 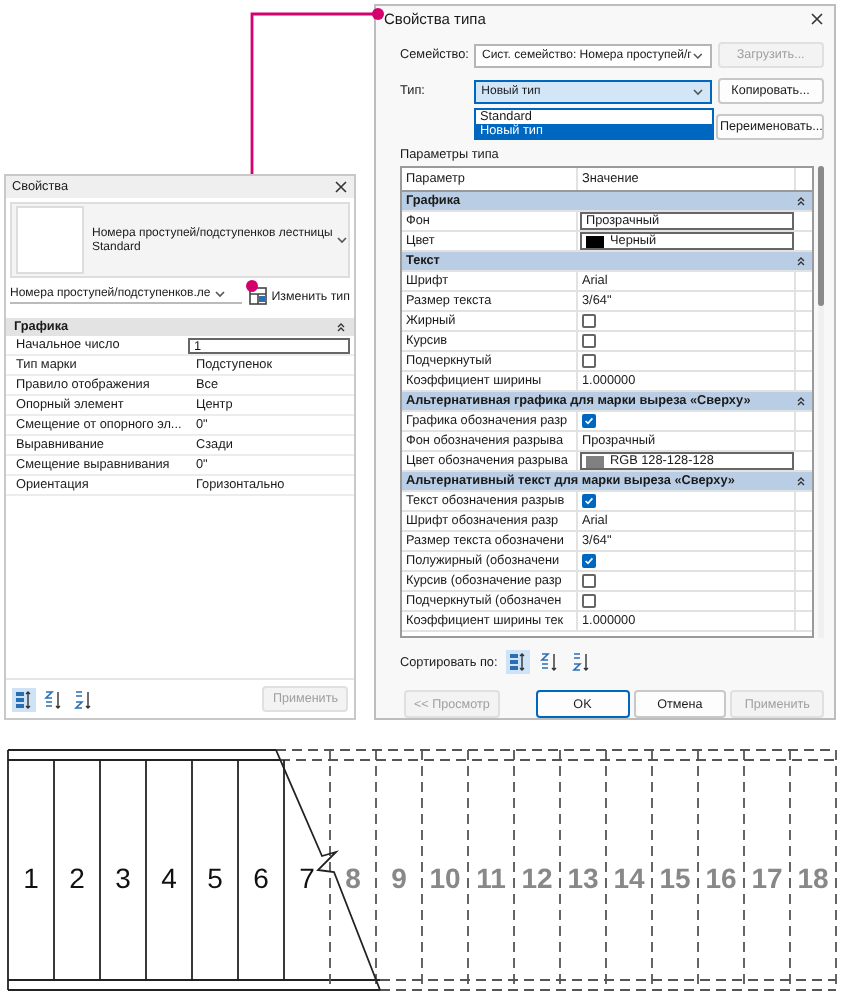 I want to click on tread-number: 1, so click(x=31, y=878).